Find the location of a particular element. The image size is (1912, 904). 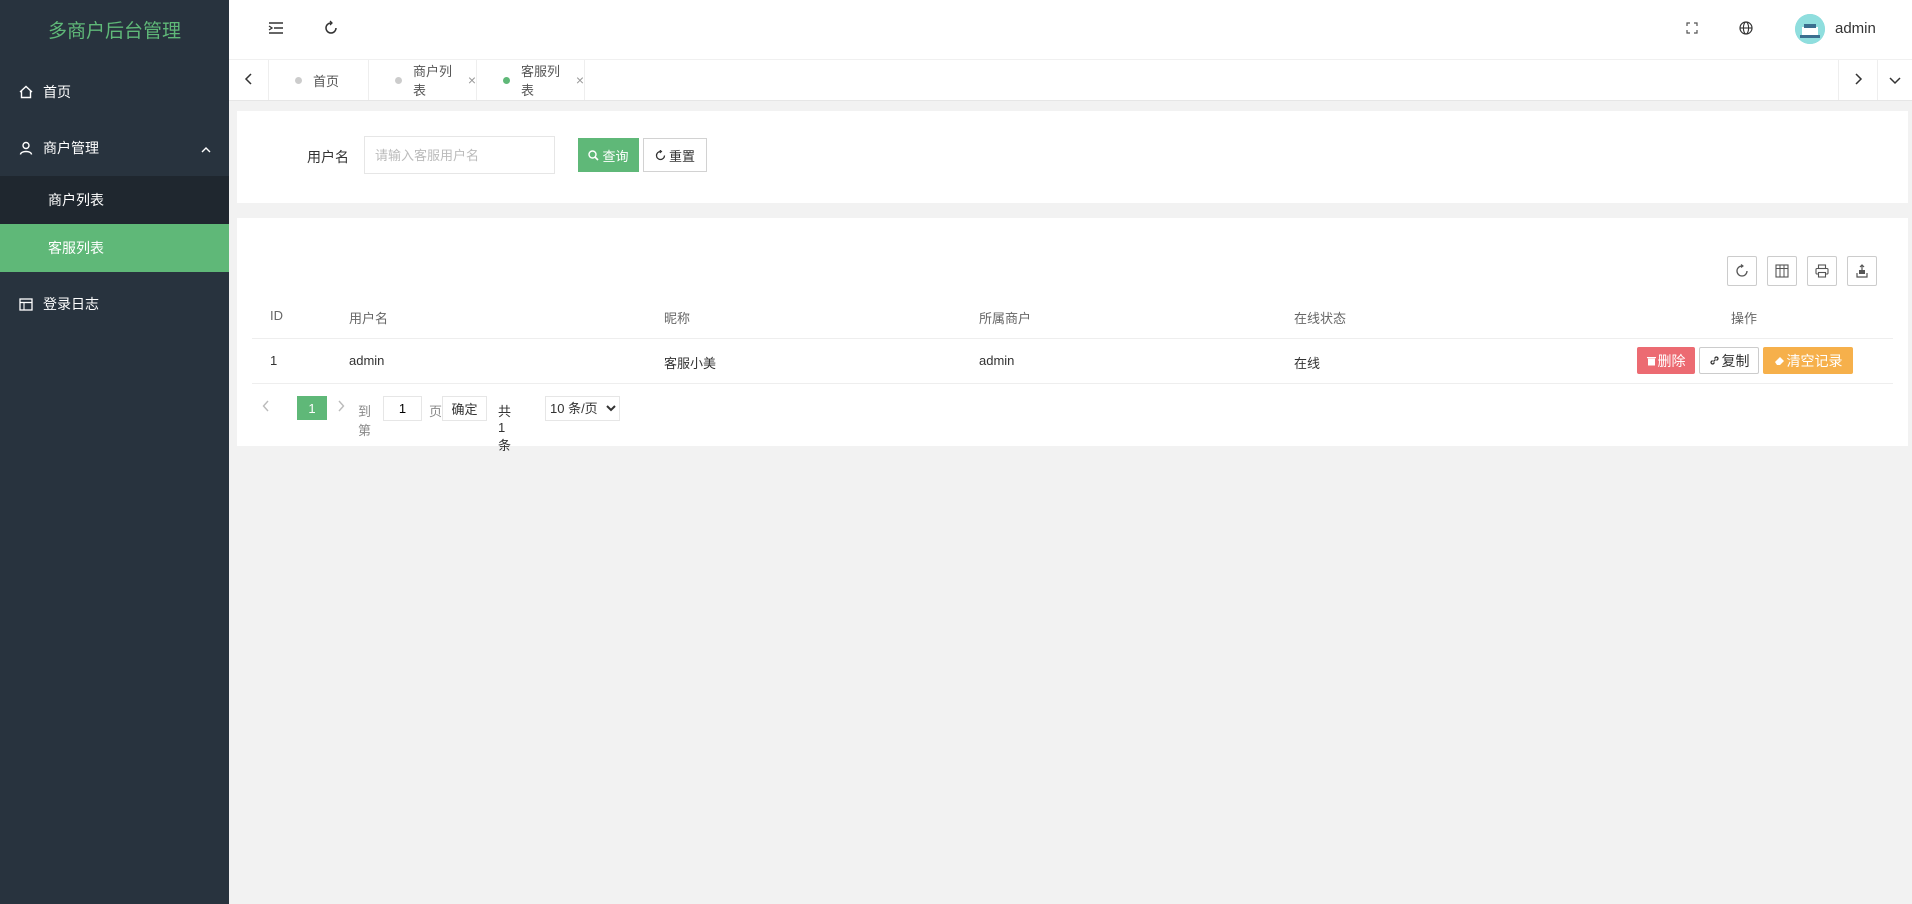

goto-confirm-button: 确定 is located at coordinates (464, 408).